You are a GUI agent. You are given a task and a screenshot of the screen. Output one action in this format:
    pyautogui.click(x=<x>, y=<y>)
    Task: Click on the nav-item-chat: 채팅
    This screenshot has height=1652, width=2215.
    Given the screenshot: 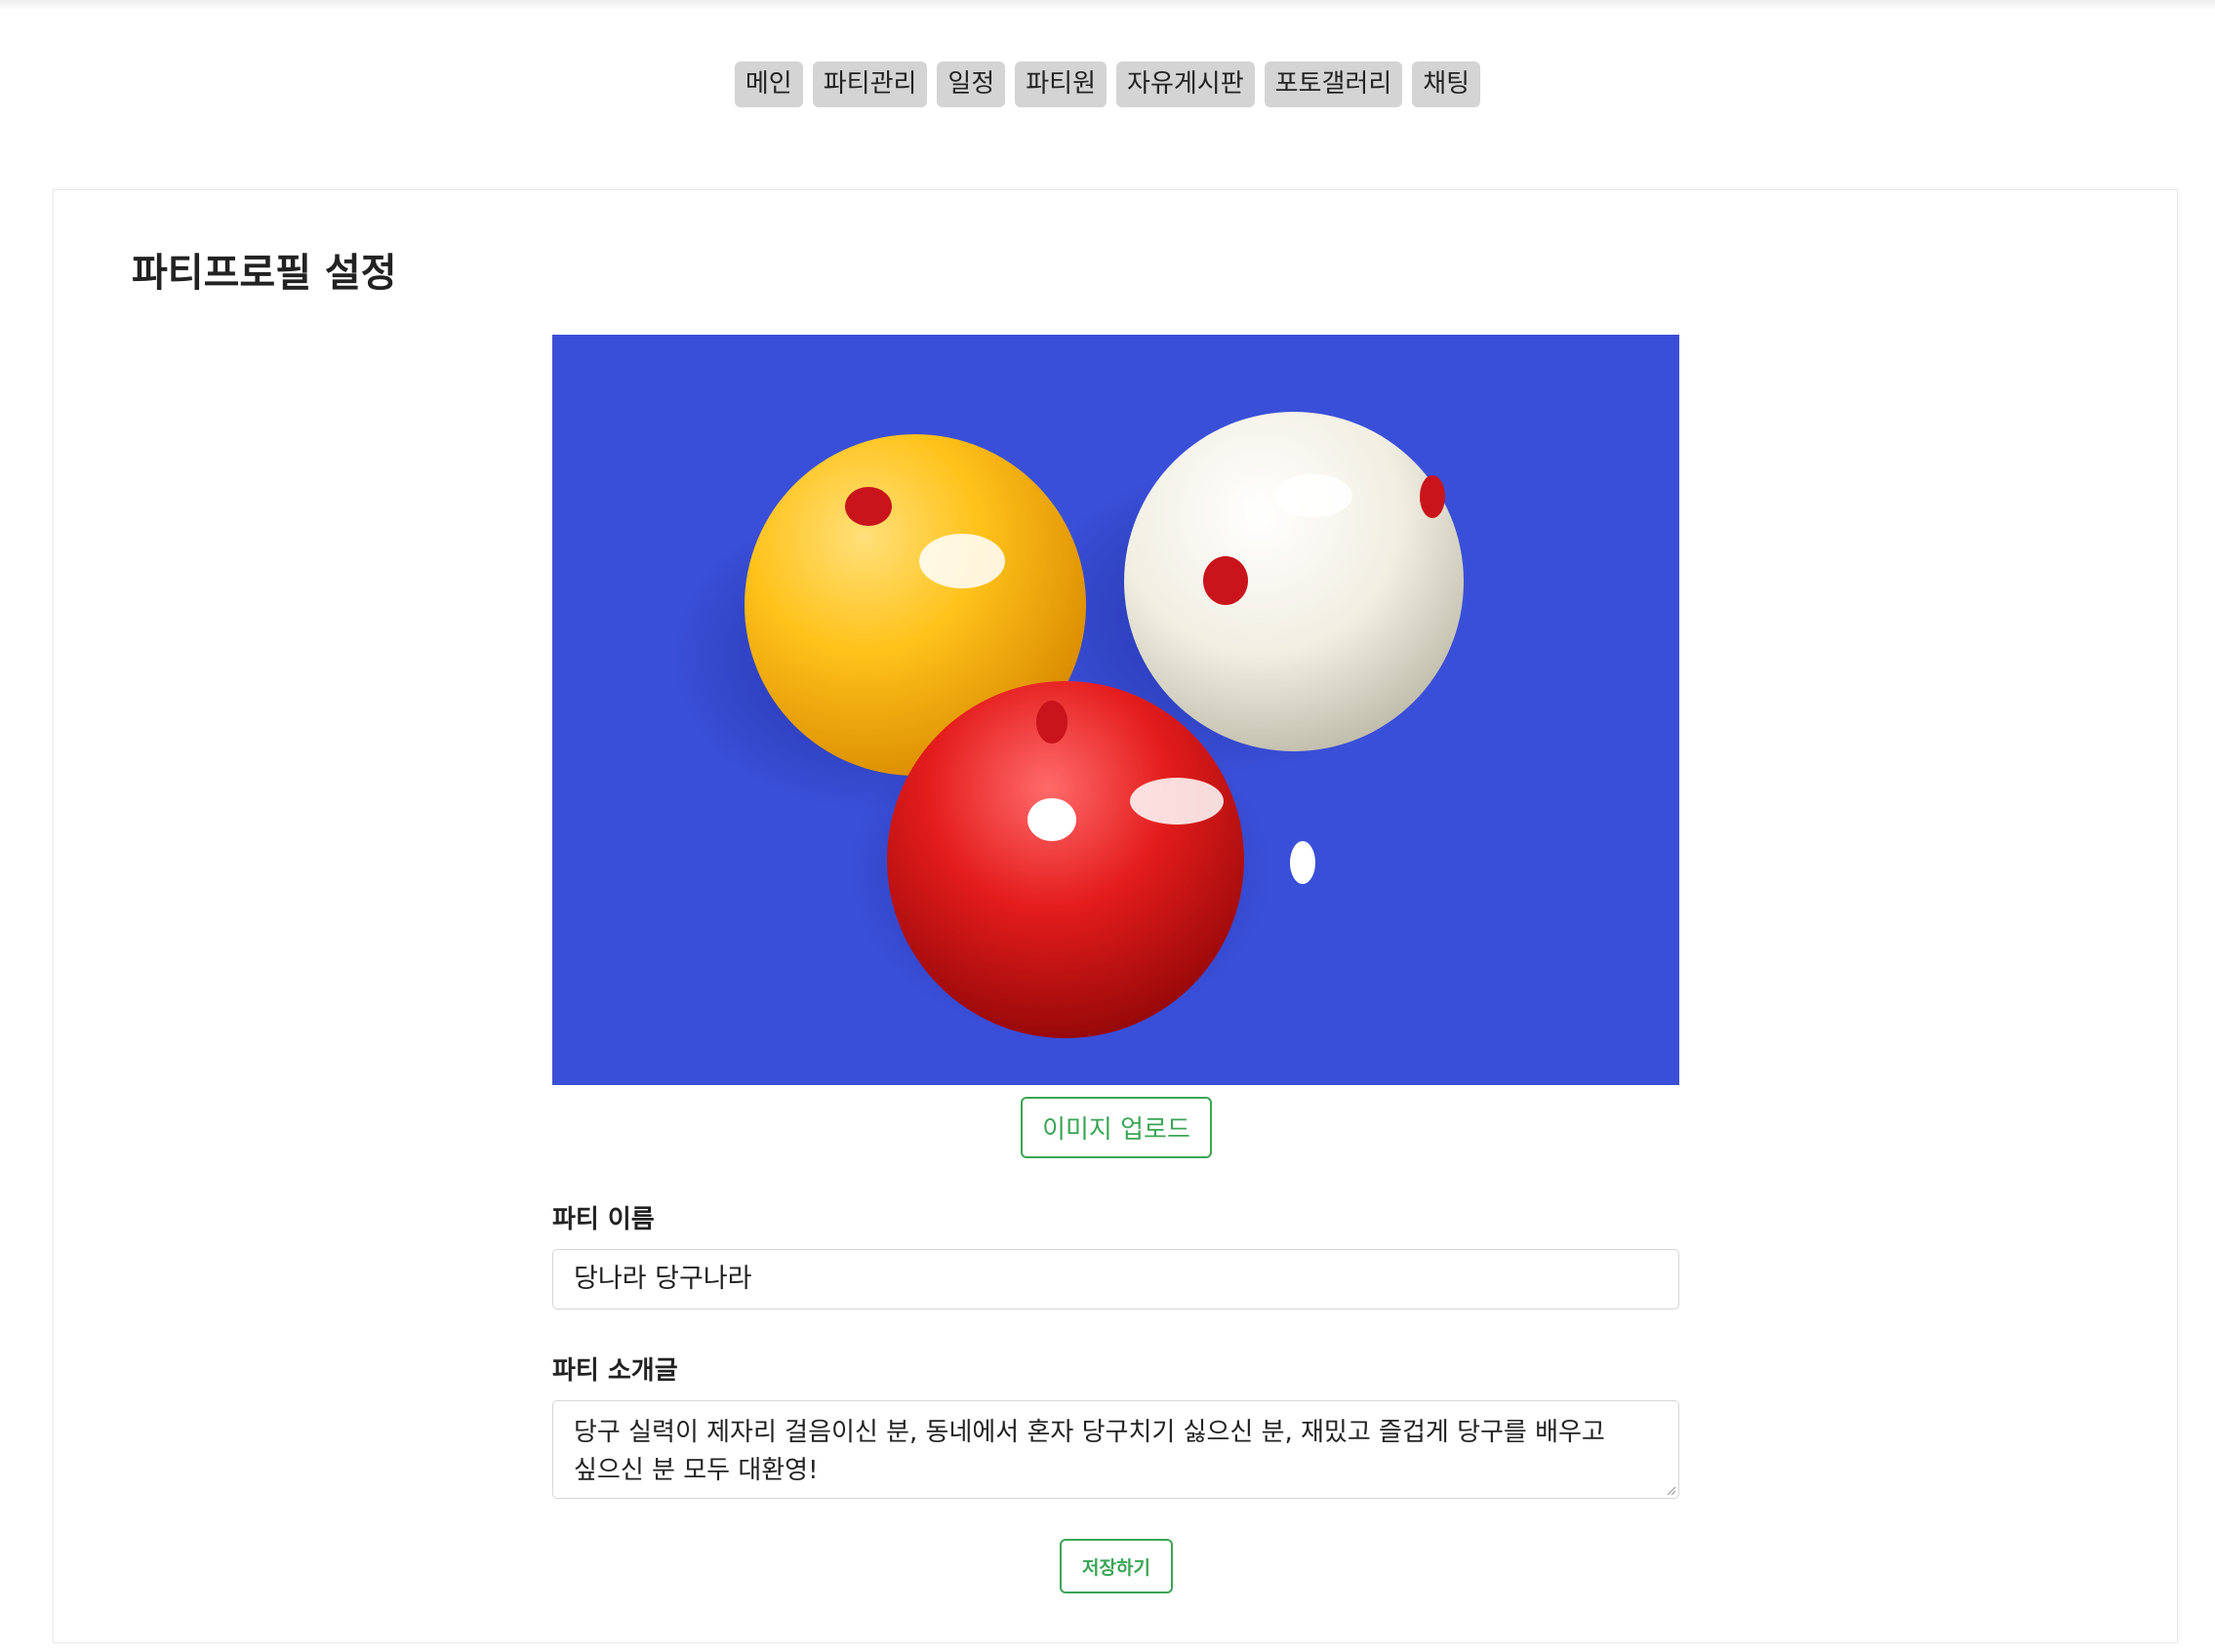 What is the action you would take?
    pyautogui.click(x=1446, y=84)
    